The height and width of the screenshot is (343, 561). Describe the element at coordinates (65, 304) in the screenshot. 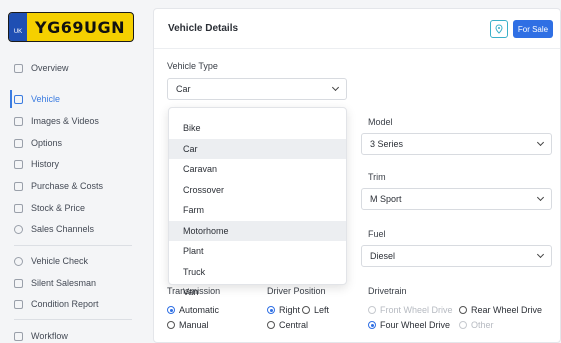

I see `sidebar-item-label: Condition Report` at that location.